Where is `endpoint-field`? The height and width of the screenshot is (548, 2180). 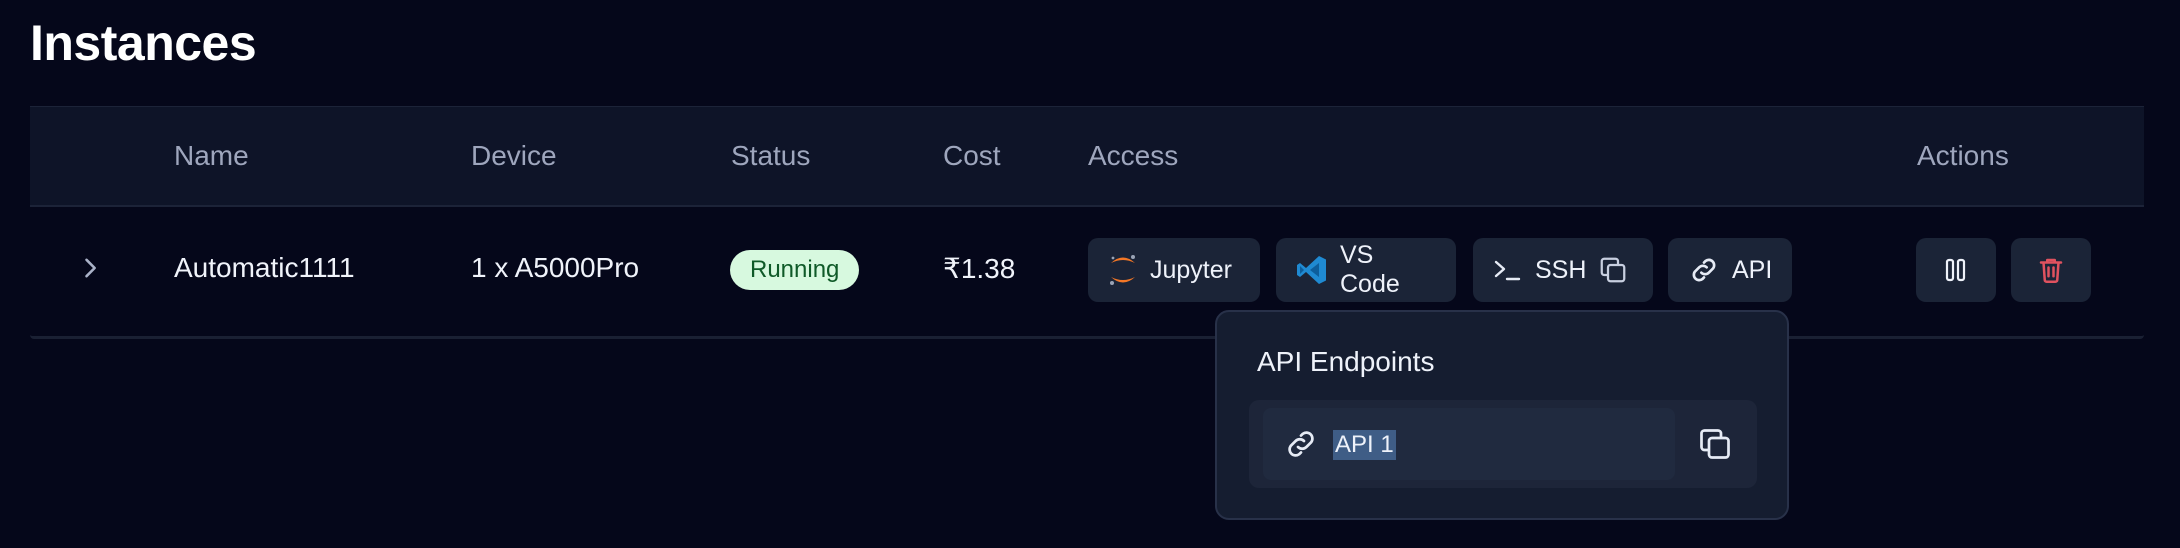 endpoint-field is located at coordinates (1469, 444).